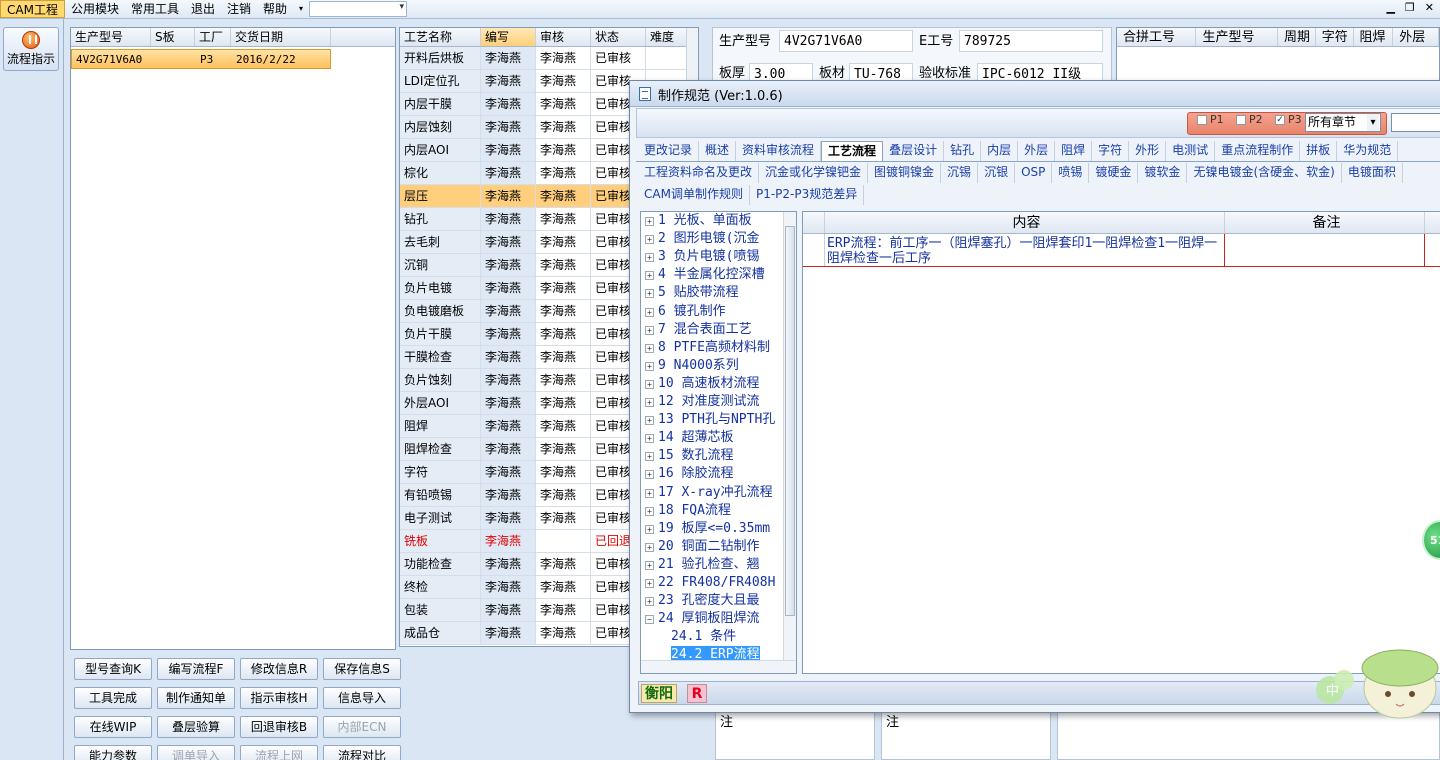 The height and width of the screenshot is (760, 1440). What do you see at coordinates (31, 49) in the screenshot?
I see `flow-guide-button: 流程指示` at bounding box center [31, 49].